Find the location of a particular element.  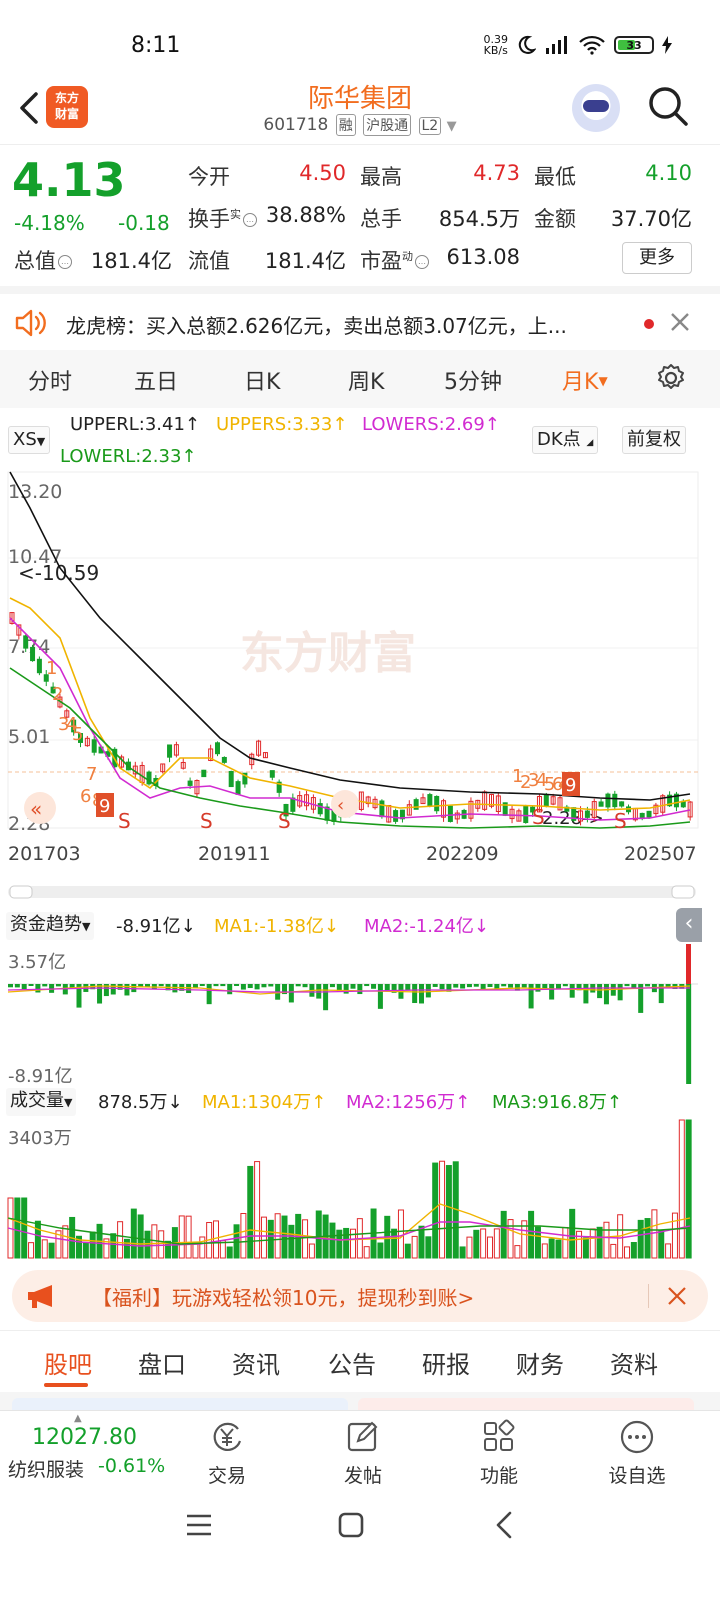

gear-icon is located at coordinates (671, 378).